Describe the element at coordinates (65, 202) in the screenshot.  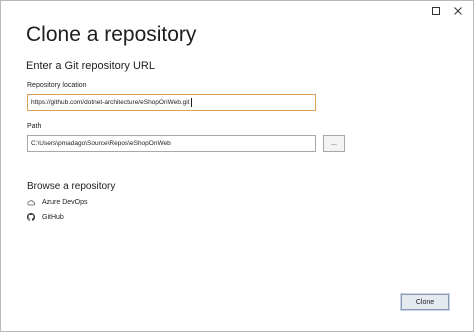
I see `provider-label: Azure DevOps` at that location.